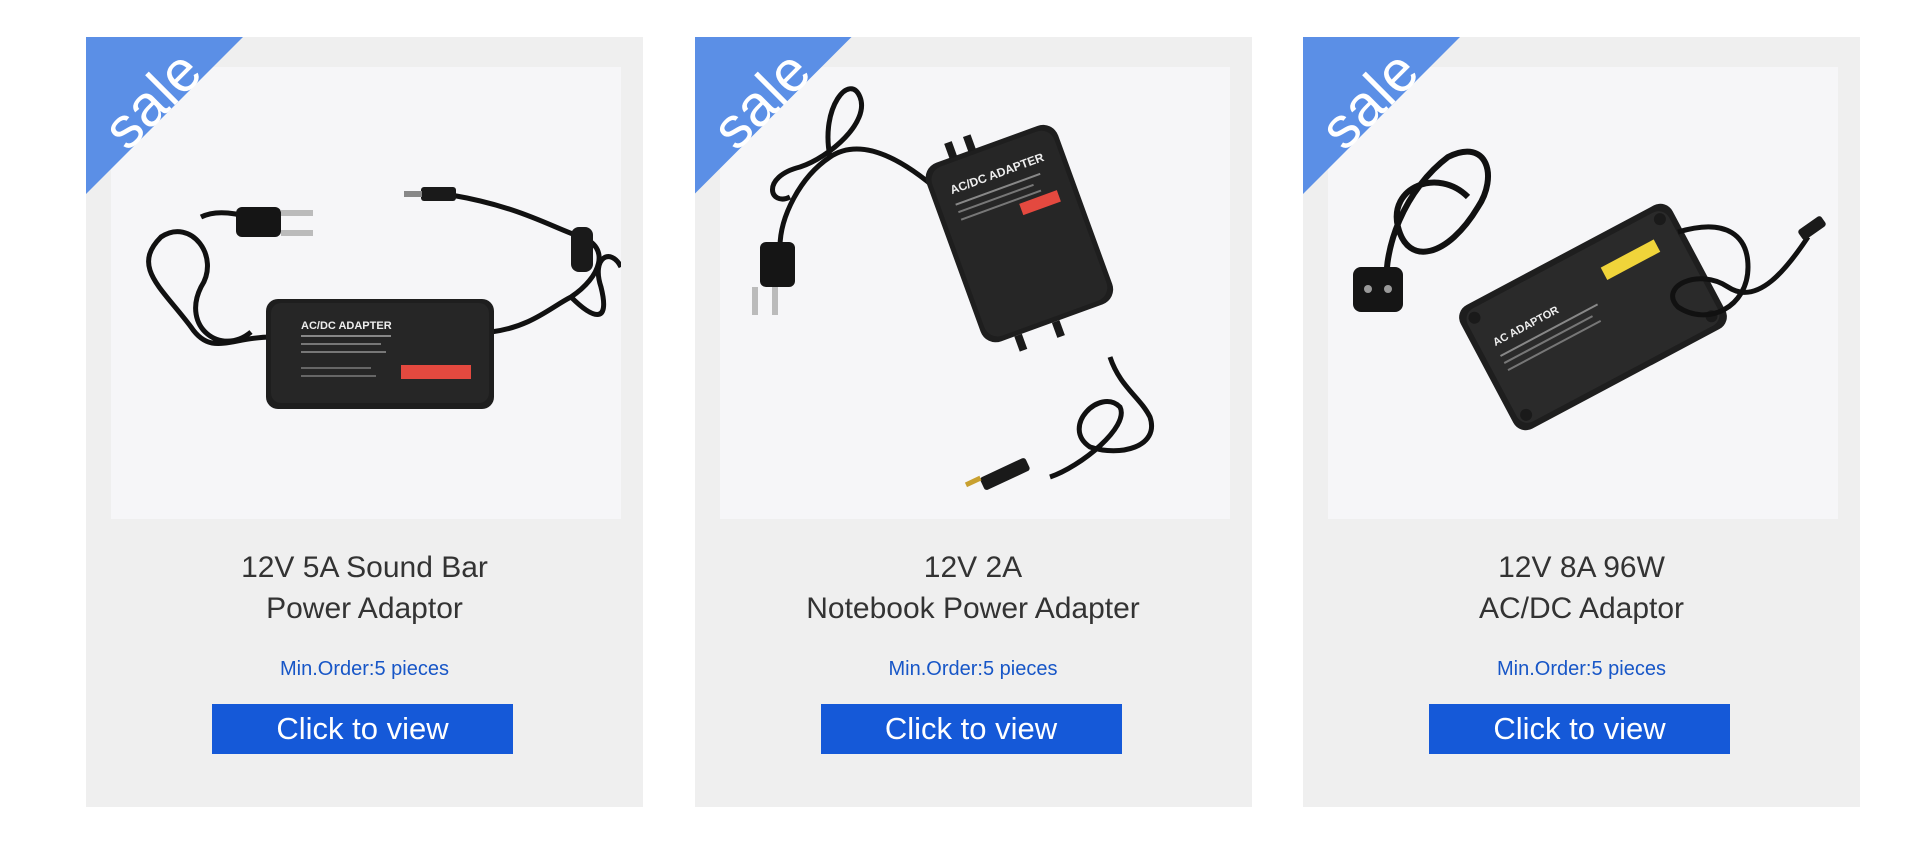  I want to click on product-title-line1: 12V 5A Sound Bar, so click(364, 567).